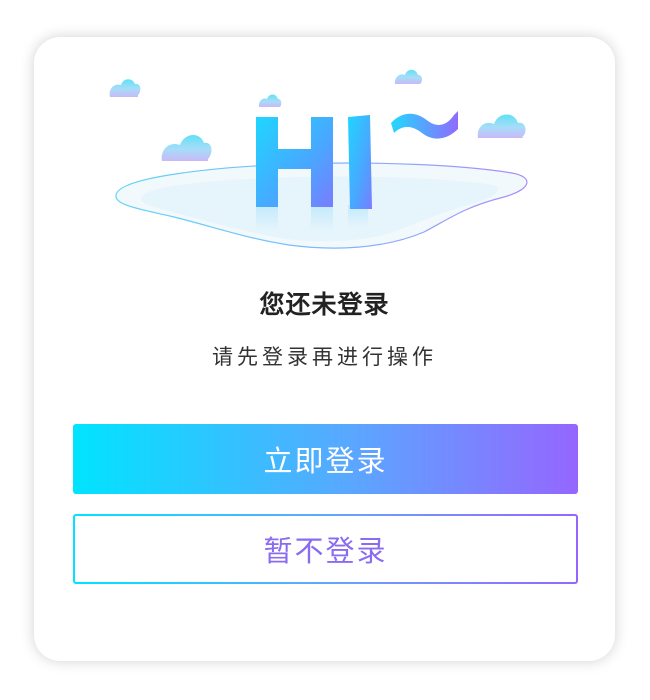 This screenshot has height=700, width=650. I want to click on not-now-button-label: 暂不登录, so click(325, 551).